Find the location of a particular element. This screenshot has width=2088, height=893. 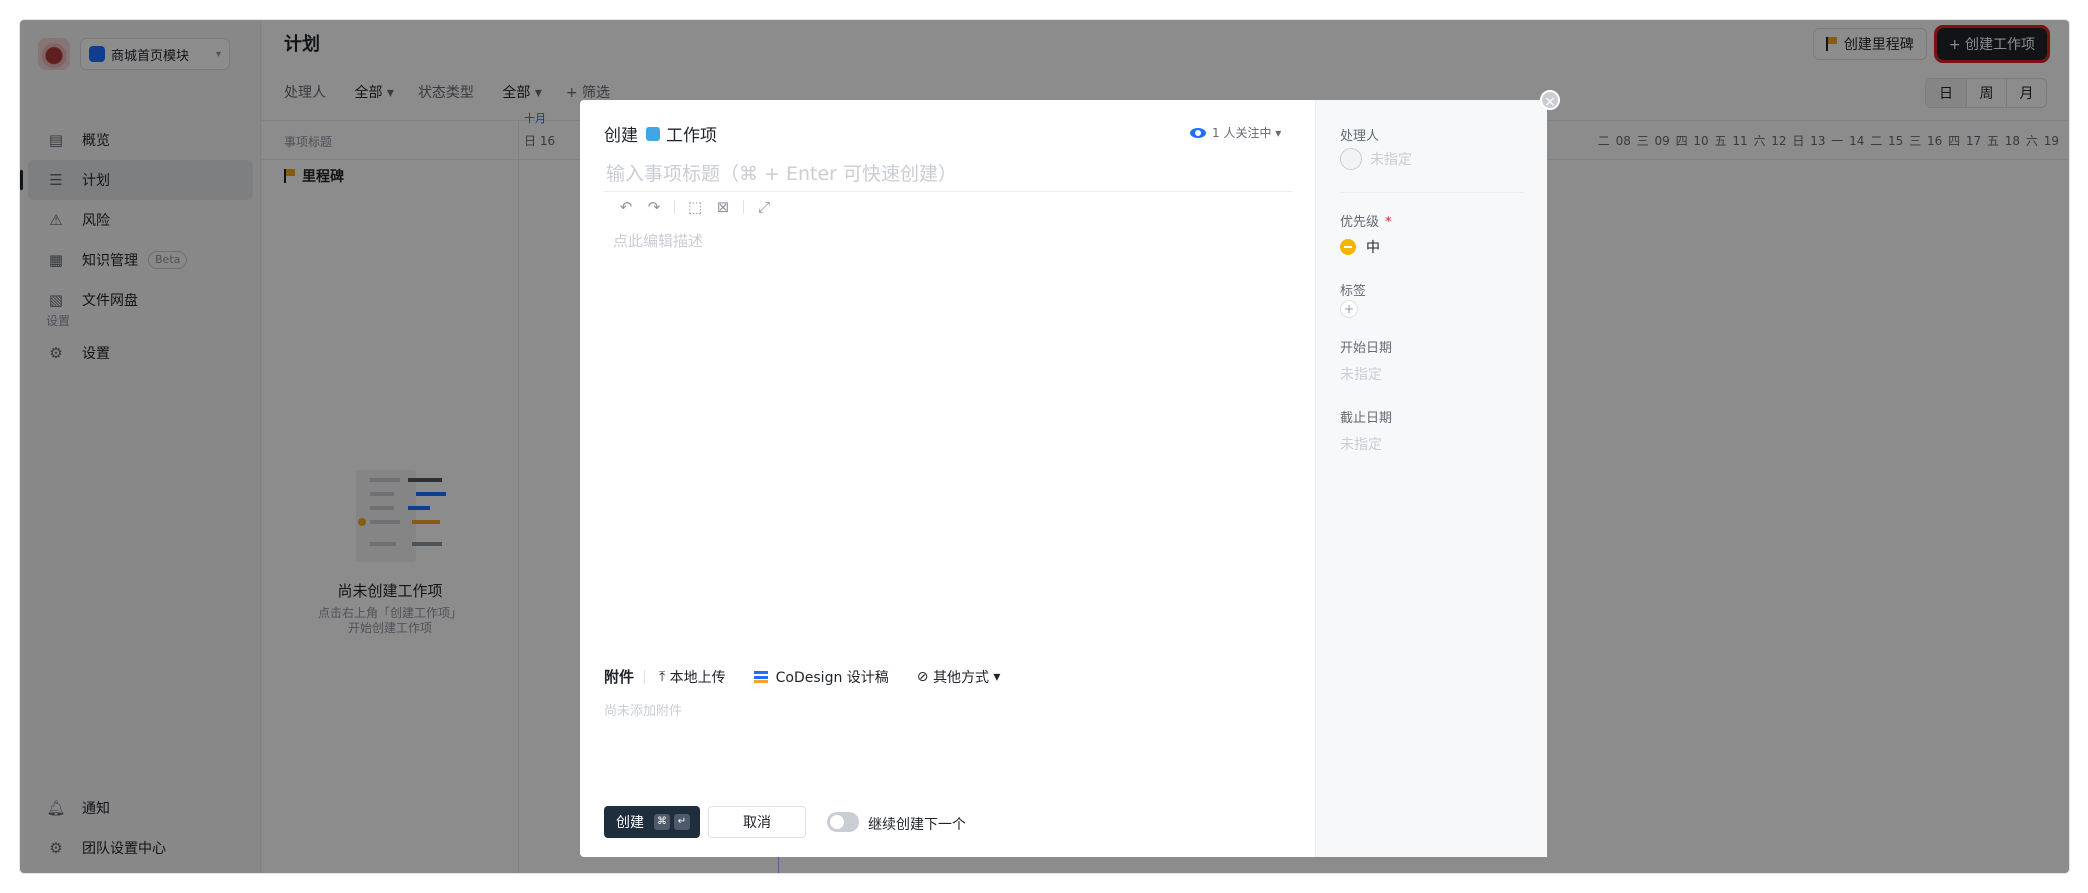

continue-create-label: 继续创建下一个 is located at coordinates (917, 825).